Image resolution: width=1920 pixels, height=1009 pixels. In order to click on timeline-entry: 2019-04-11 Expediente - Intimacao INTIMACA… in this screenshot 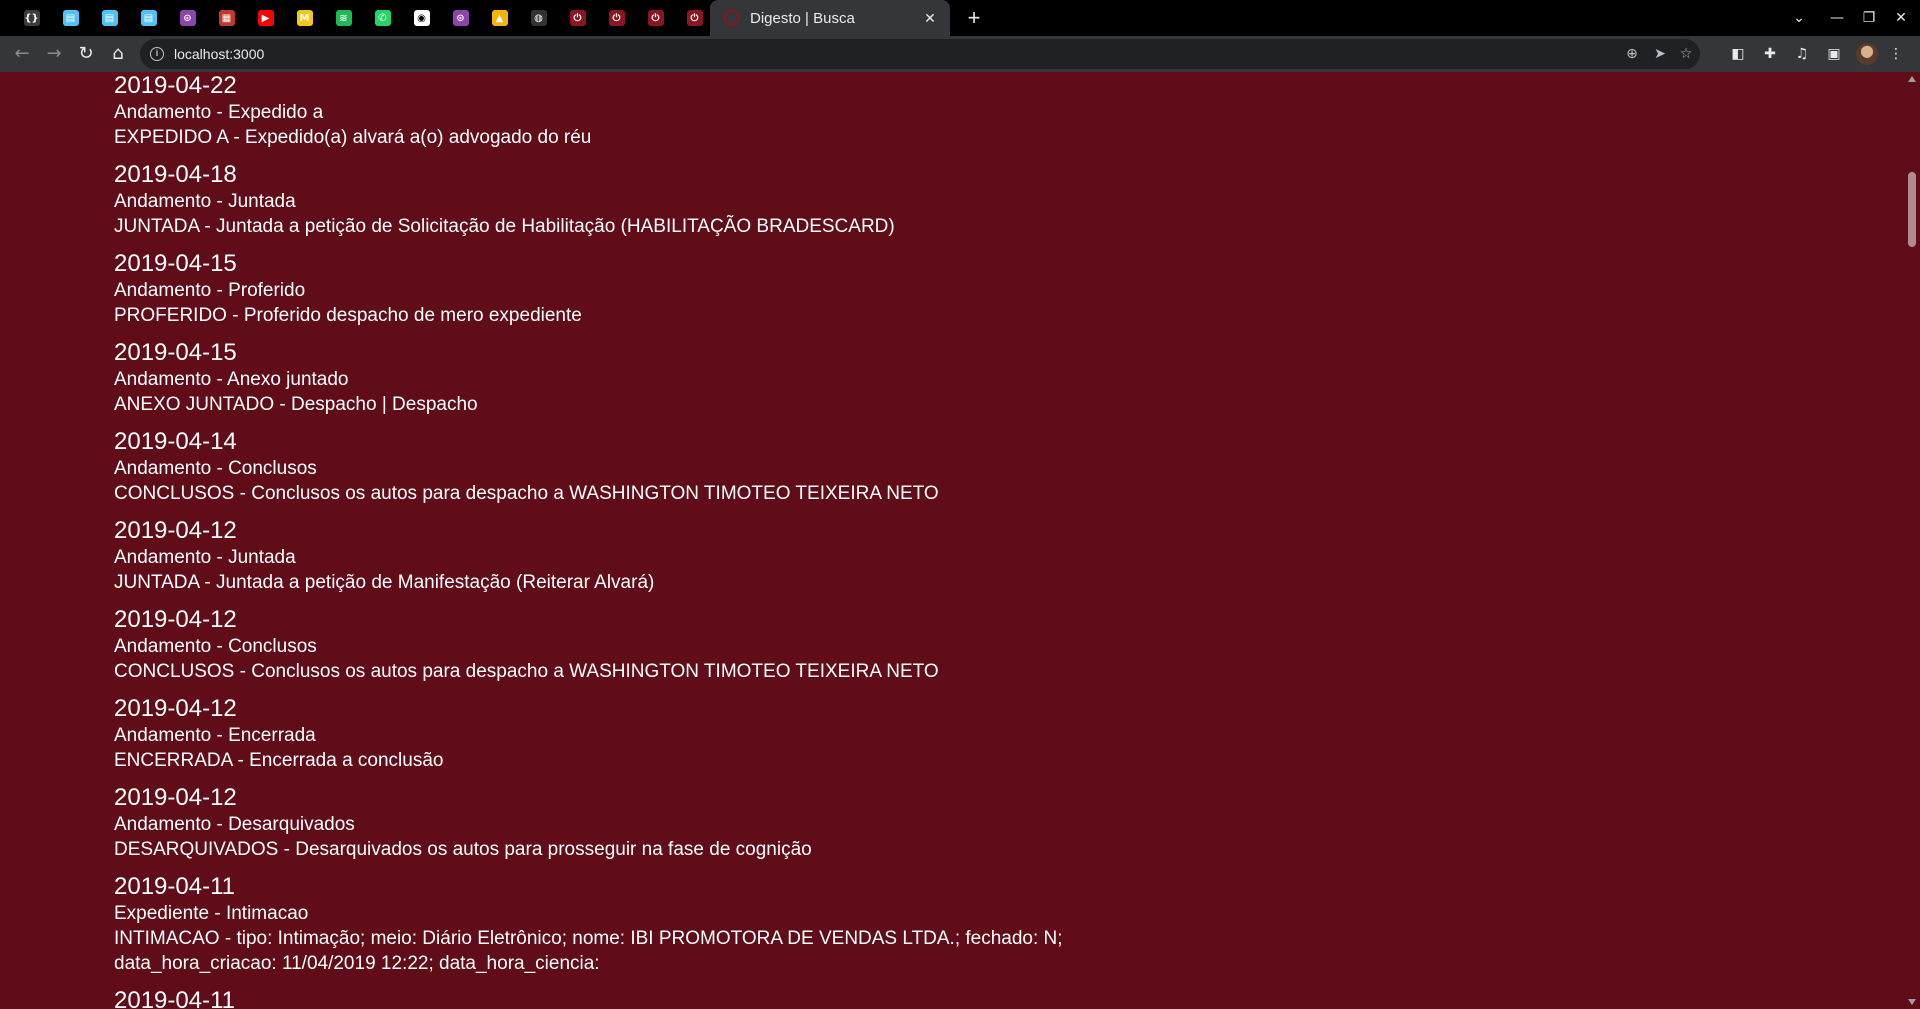, I will do `click(644, 924)`.